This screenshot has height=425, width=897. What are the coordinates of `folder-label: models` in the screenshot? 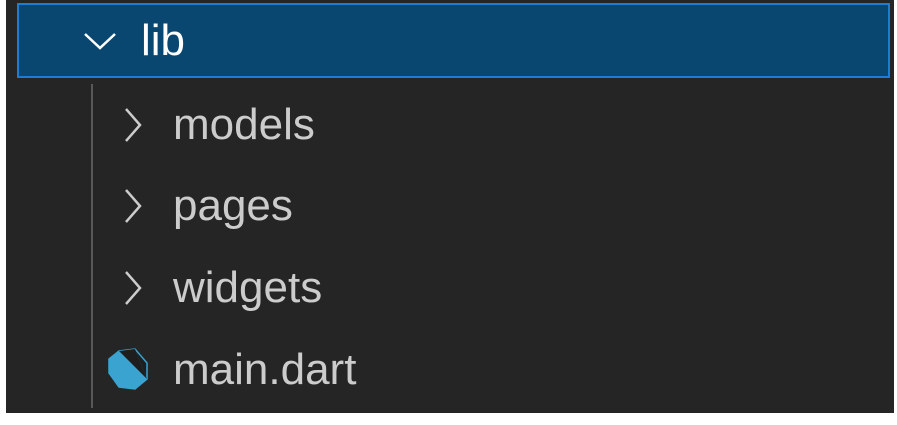 It's located at (244, 124).